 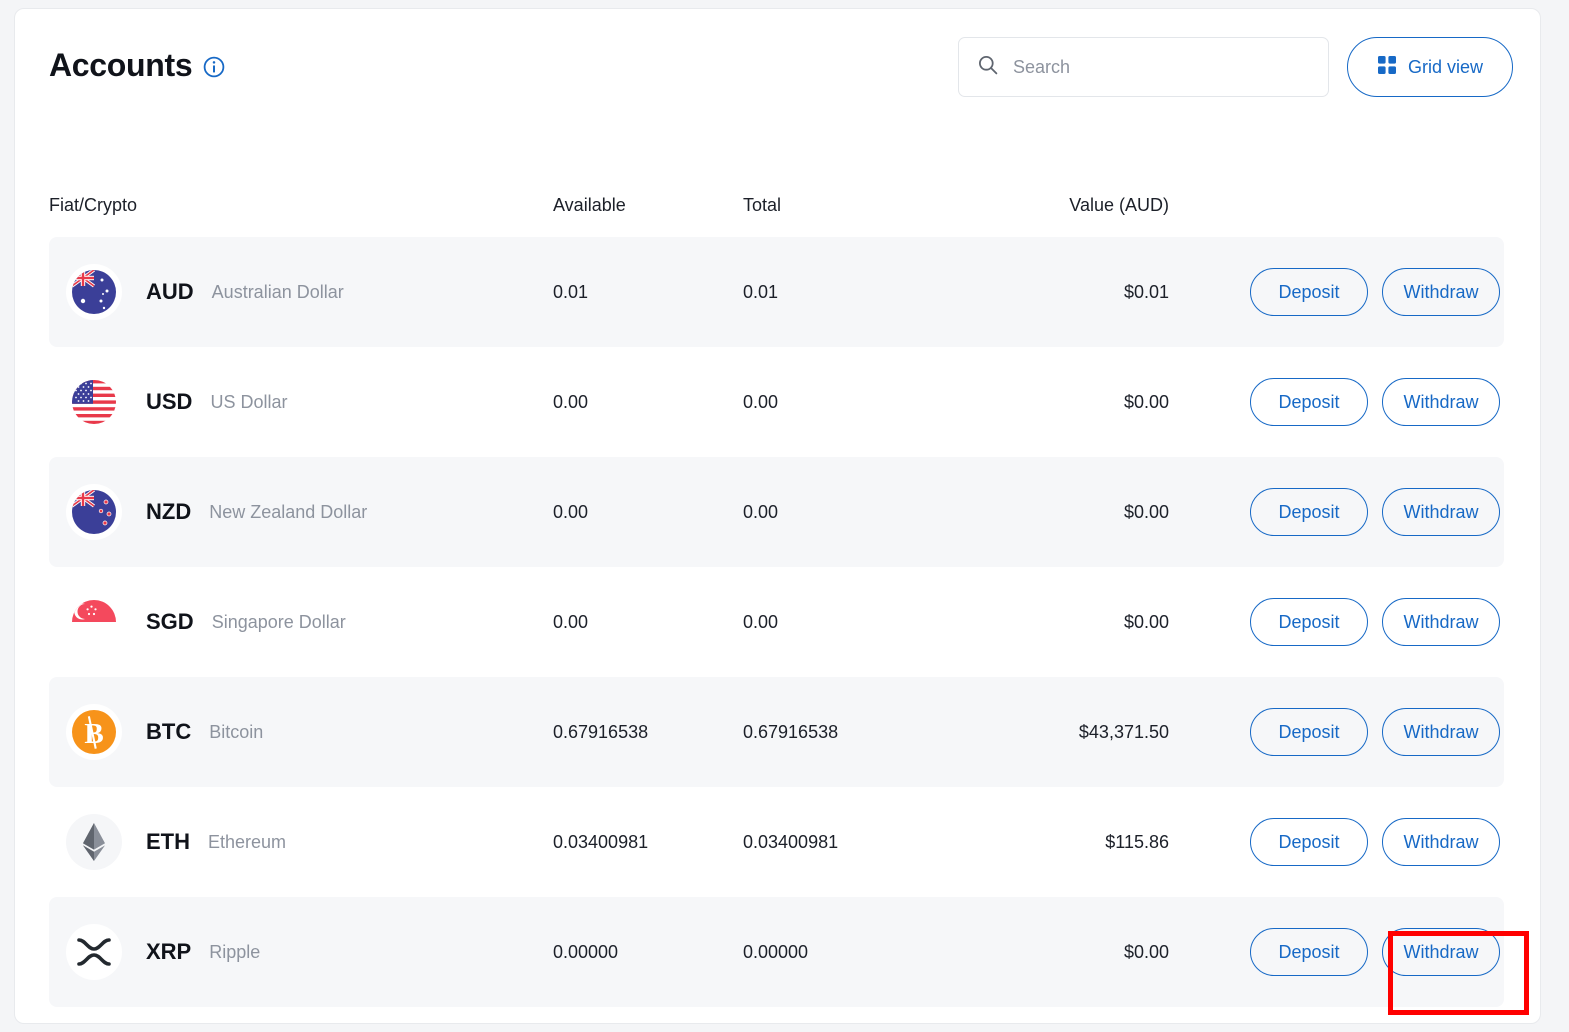 What do you see at coordinates (1441, 402) in the screenshot?
I see `usd-withdraw-button: Withdraw` at bounding box center [1441, 402].